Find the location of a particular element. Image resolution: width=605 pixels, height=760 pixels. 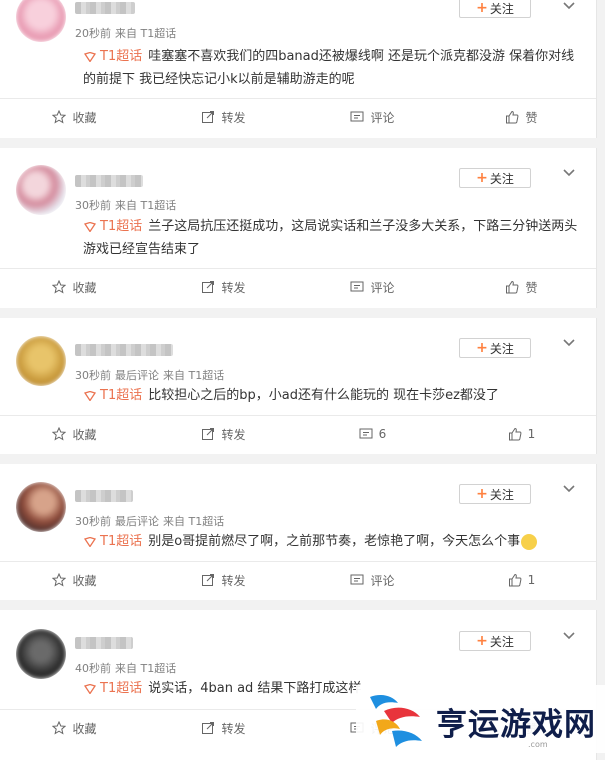

post-text: T1超话 别是o哥提前燃尽了啊，之前那节奏，老惊艳了啊，今天怎么个事 is located at coordinates (333, 541).